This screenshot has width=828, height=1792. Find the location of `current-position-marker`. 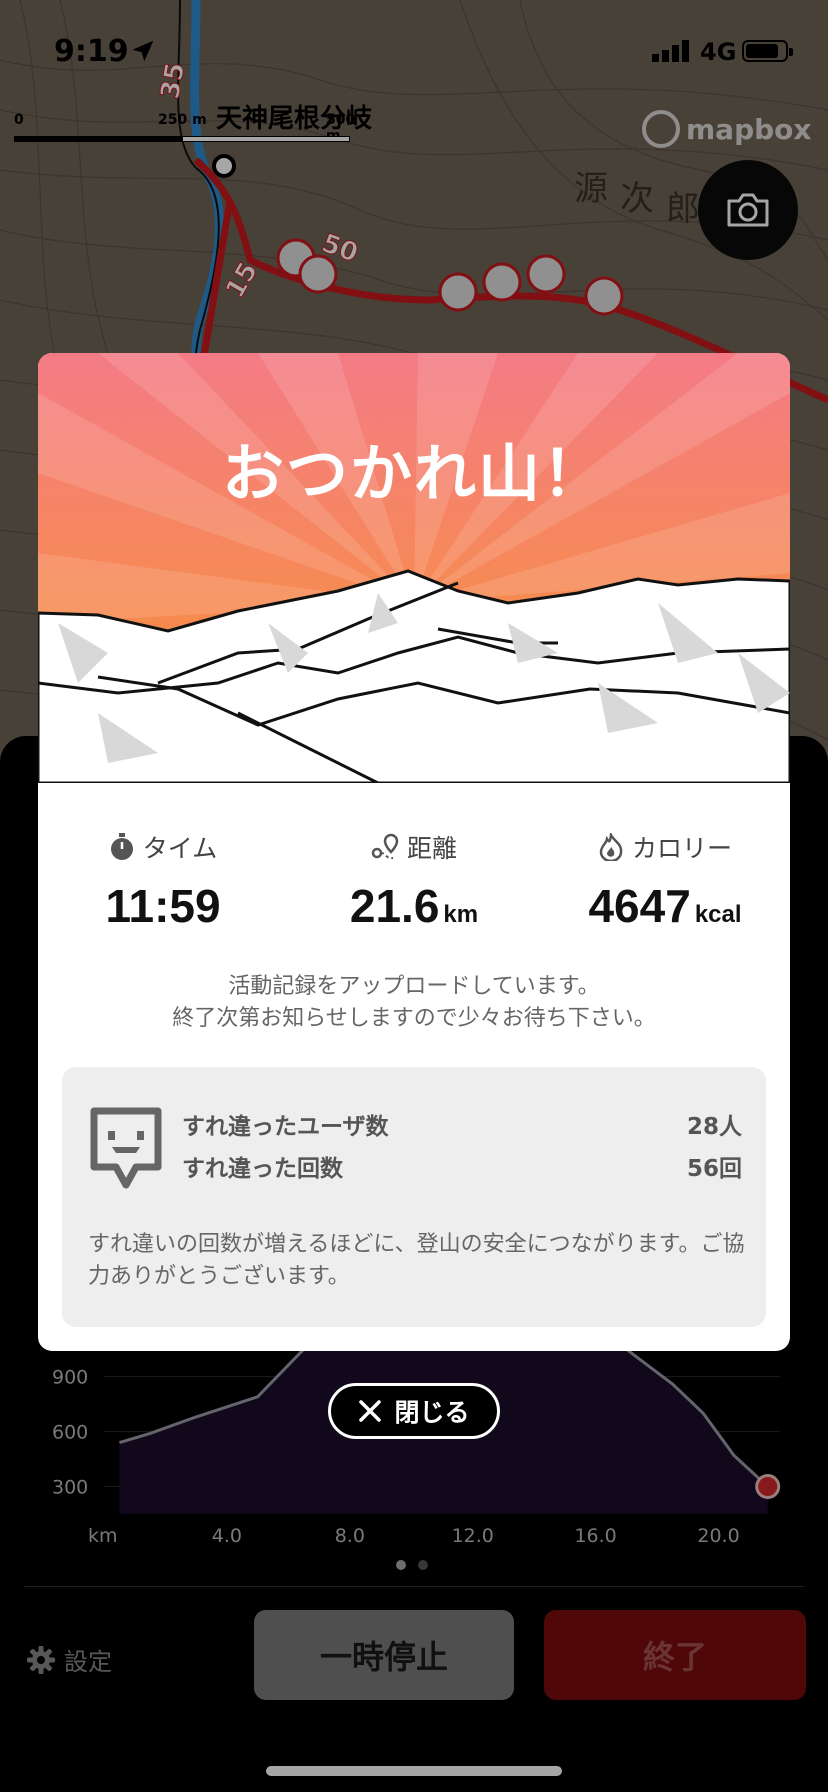

current-position-marker is located at coordinates (768, 1487).